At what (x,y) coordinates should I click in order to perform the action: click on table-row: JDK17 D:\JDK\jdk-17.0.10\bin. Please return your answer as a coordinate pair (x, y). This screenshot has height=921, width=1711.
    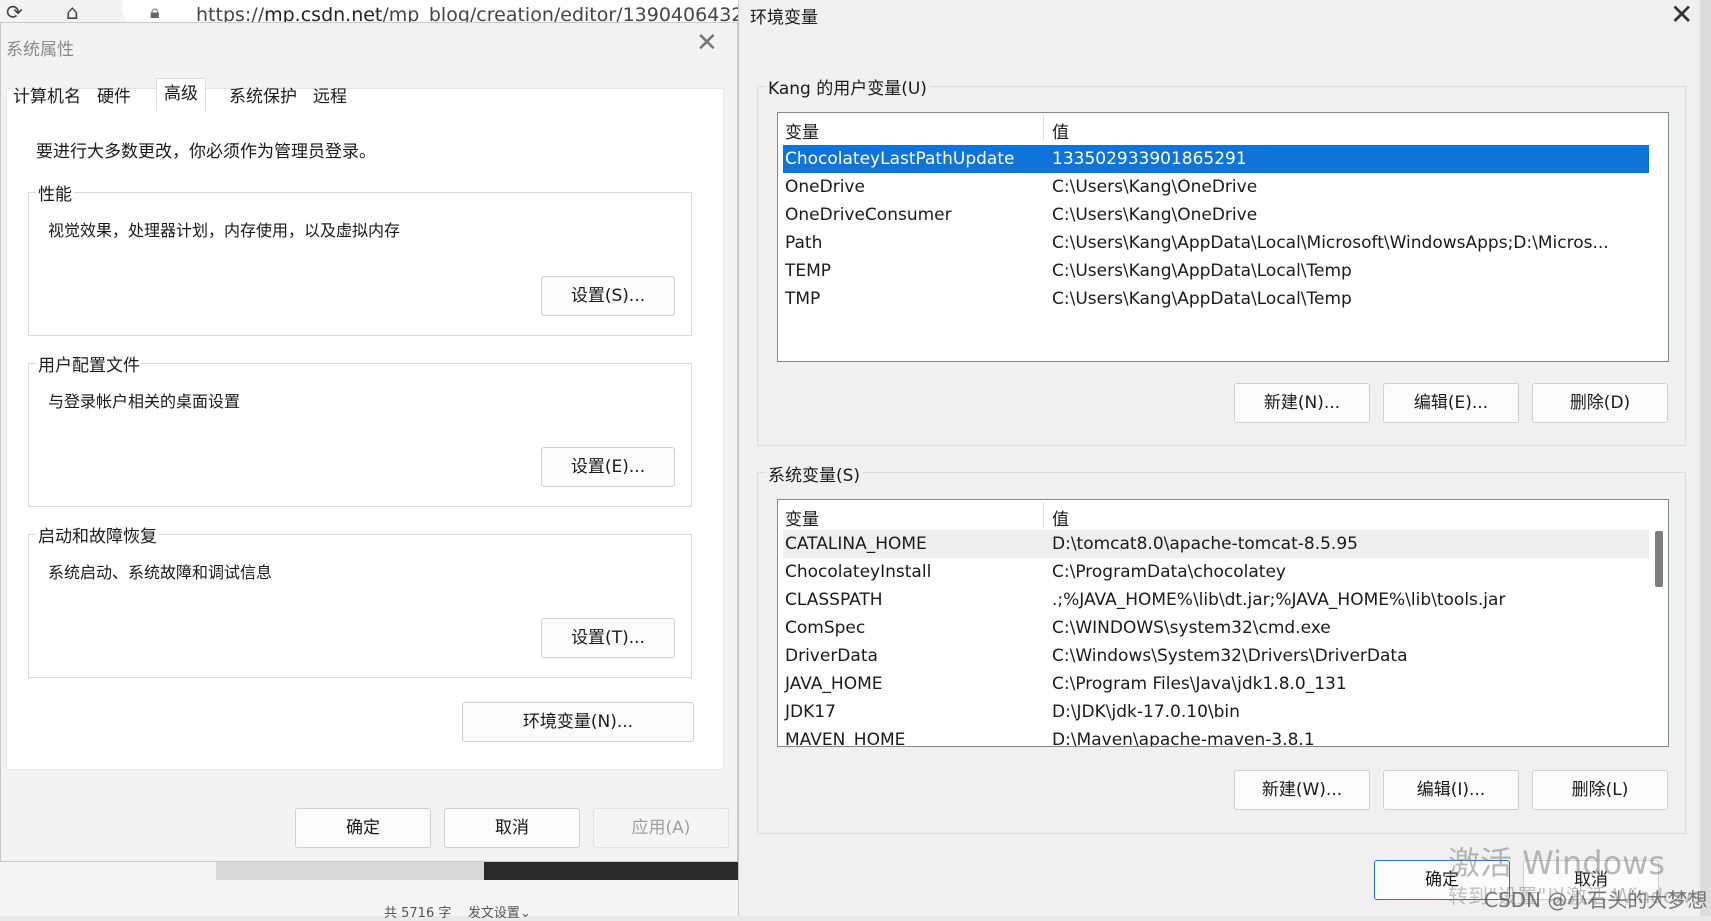
    Looking at the image, I should click on (1216, 712).